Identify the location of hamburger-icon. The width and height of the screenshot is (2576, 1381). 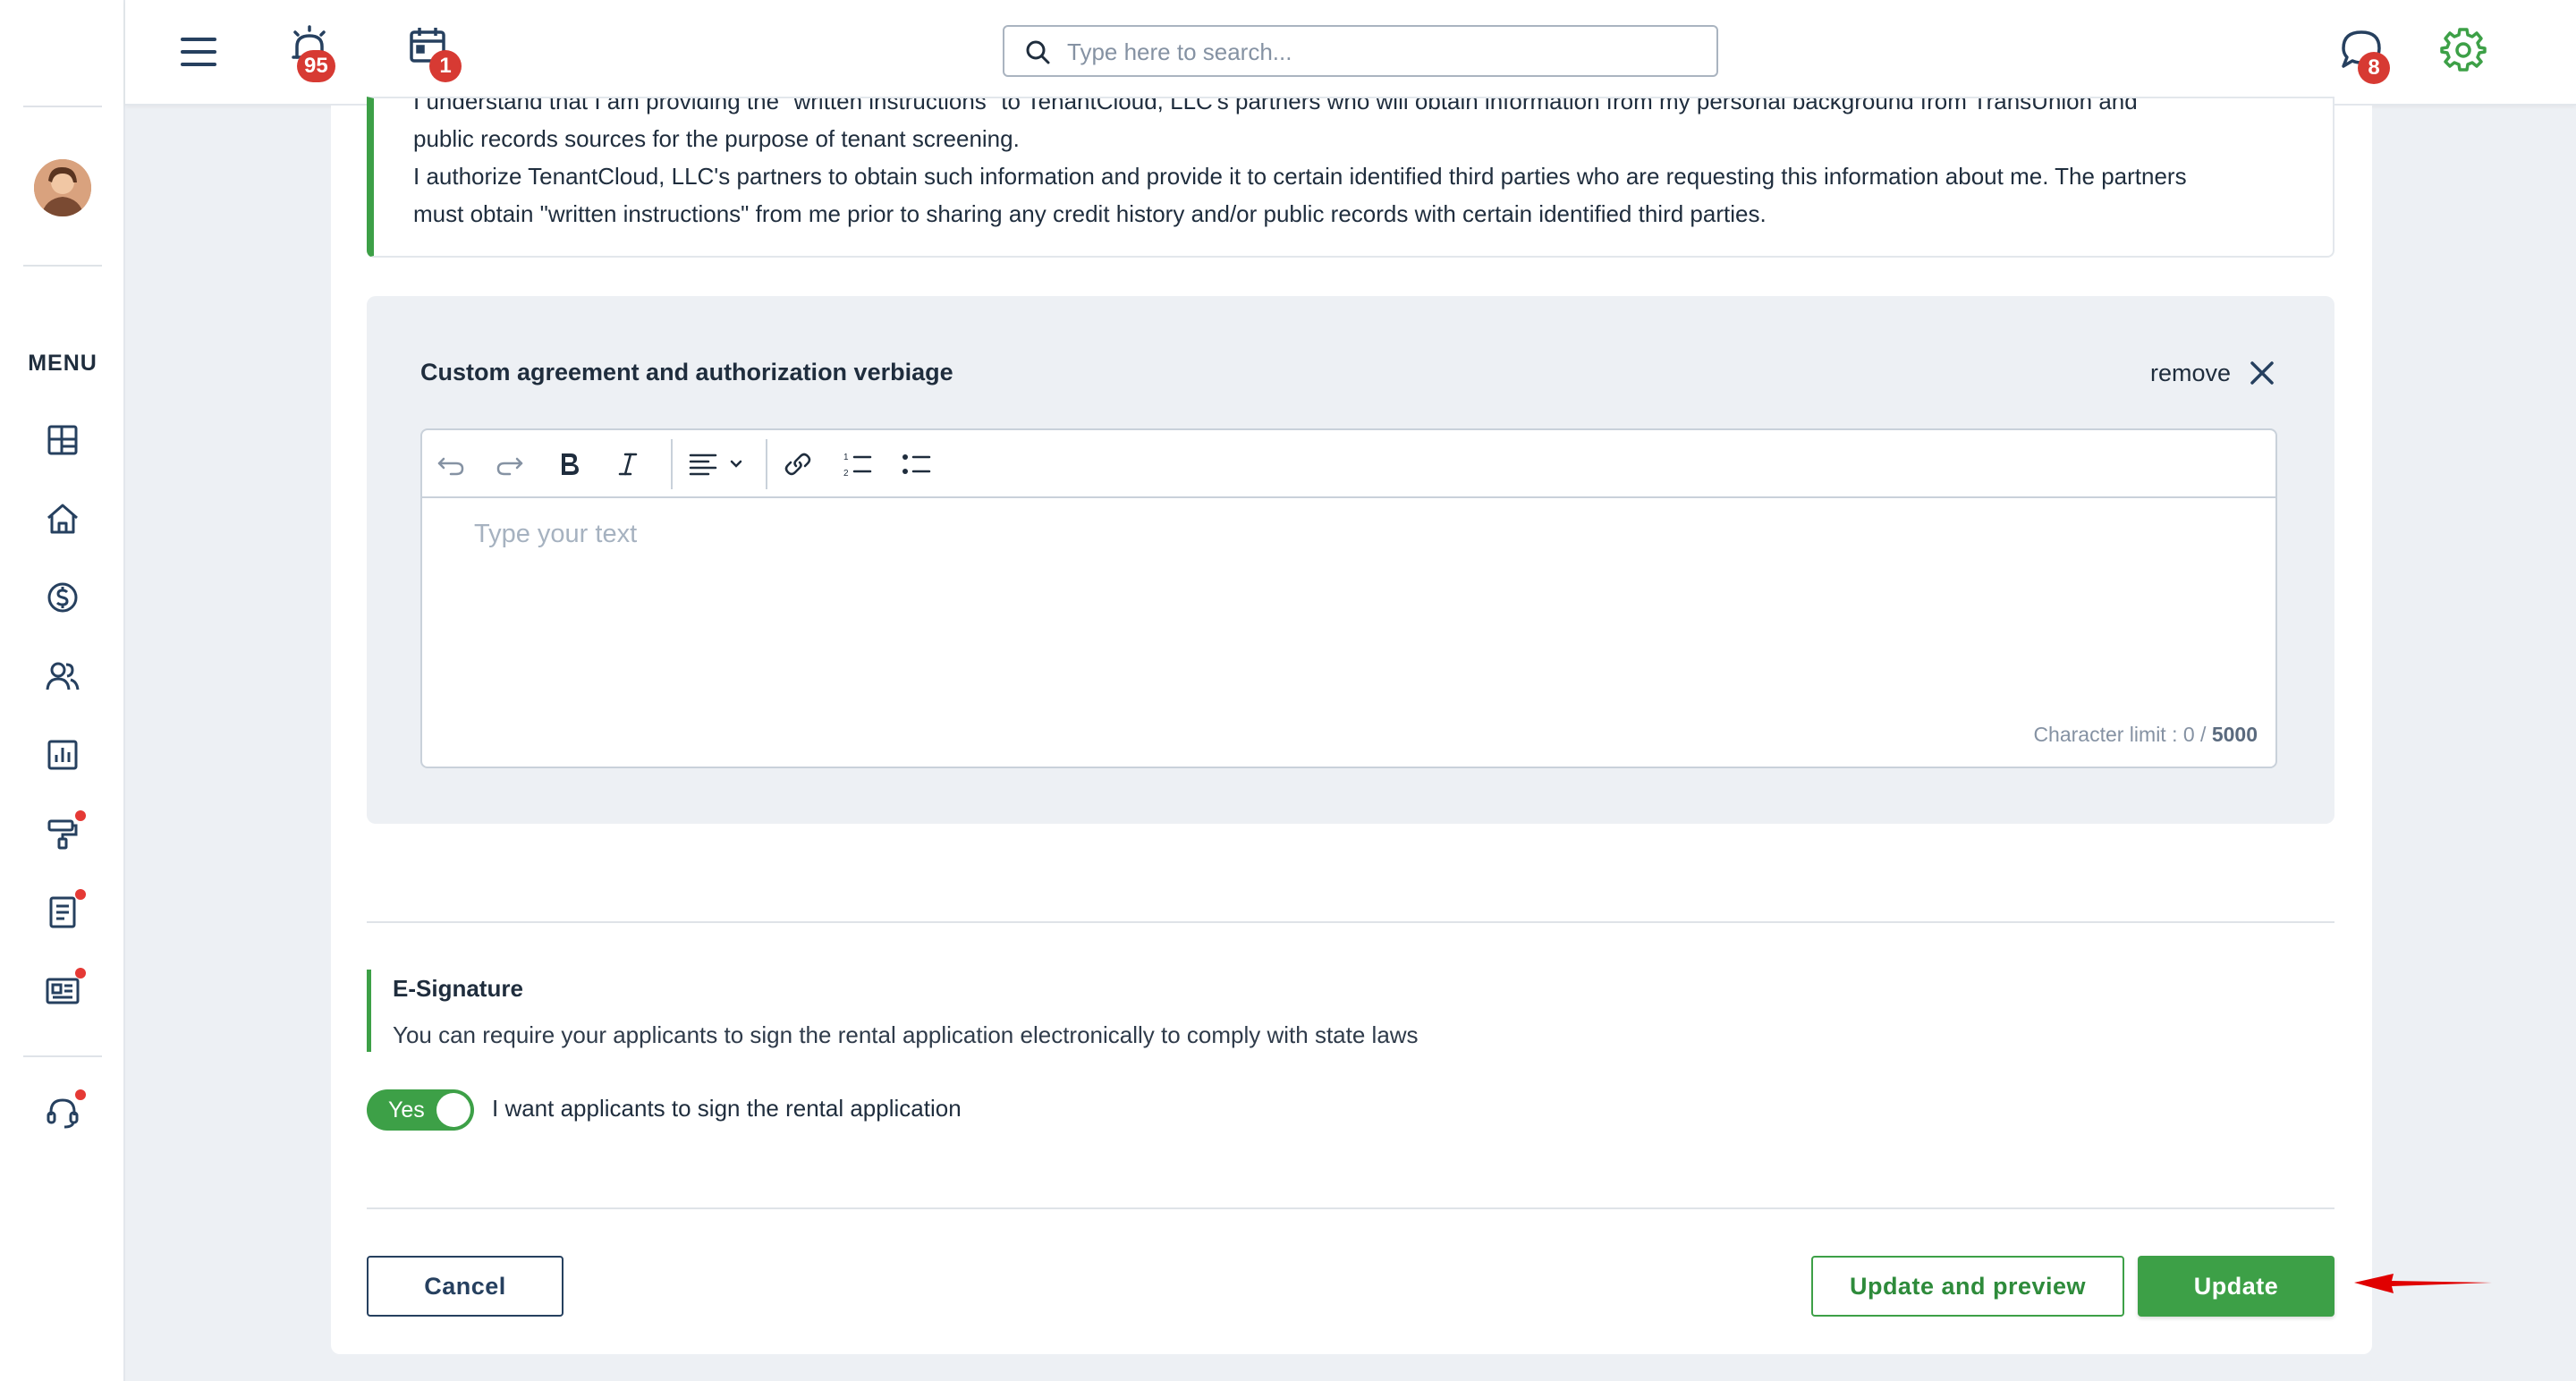
(198, 52).